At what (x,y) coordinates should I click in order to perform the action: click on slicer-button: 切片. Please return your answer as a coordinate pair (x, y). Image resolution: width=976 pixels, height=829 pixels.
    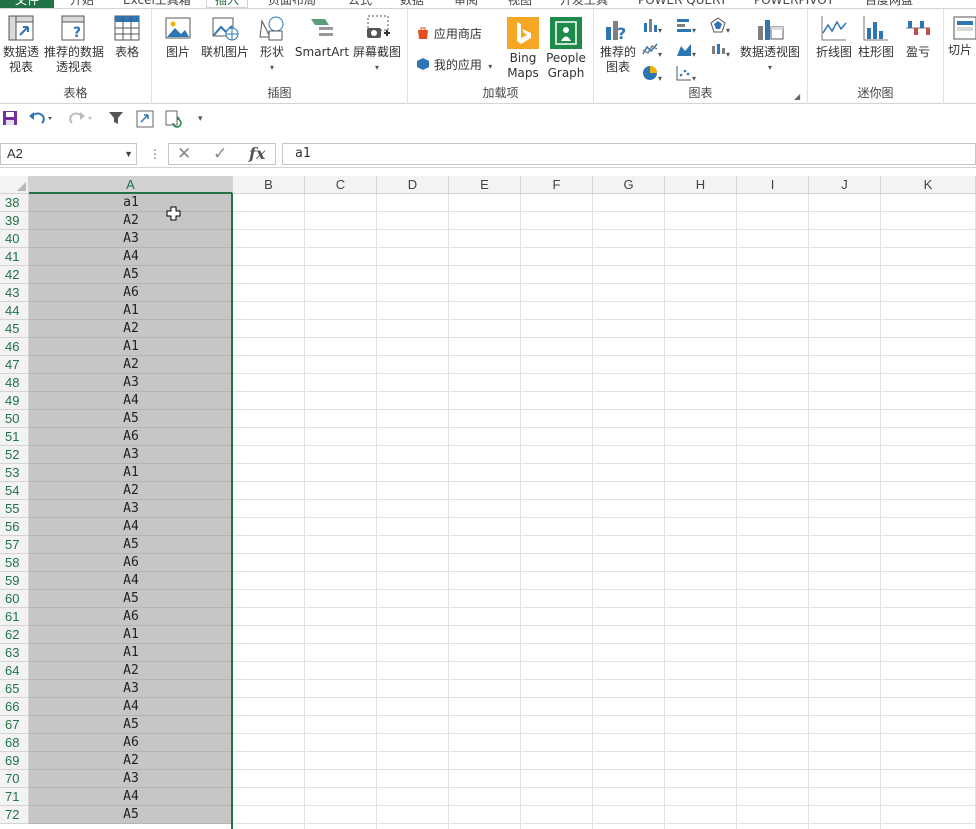
    Looking at the image, I should click on (962, 35).